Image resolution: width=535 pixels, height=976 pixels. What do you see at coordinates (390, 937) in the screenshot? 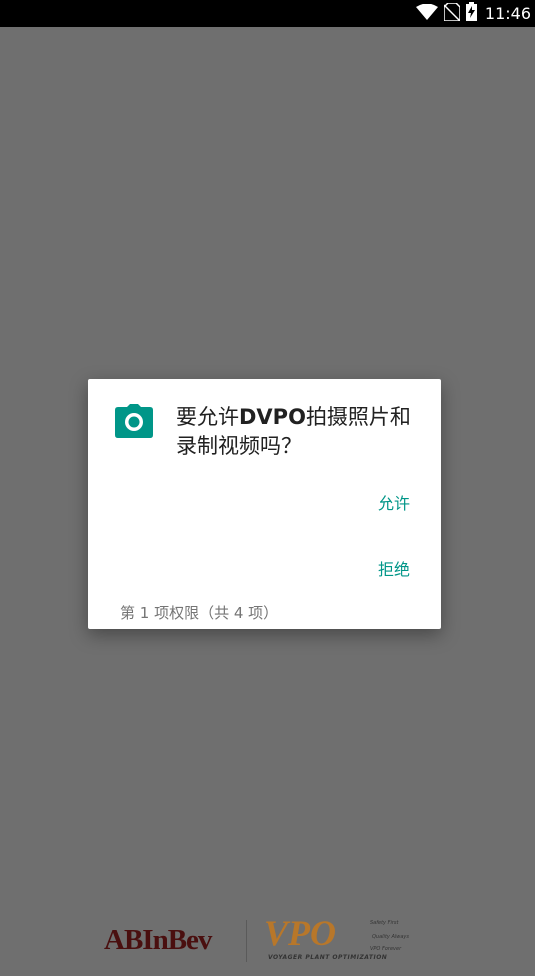
I see `vpo-tagline-2: Quality Always` at bounding box center [390, 937].